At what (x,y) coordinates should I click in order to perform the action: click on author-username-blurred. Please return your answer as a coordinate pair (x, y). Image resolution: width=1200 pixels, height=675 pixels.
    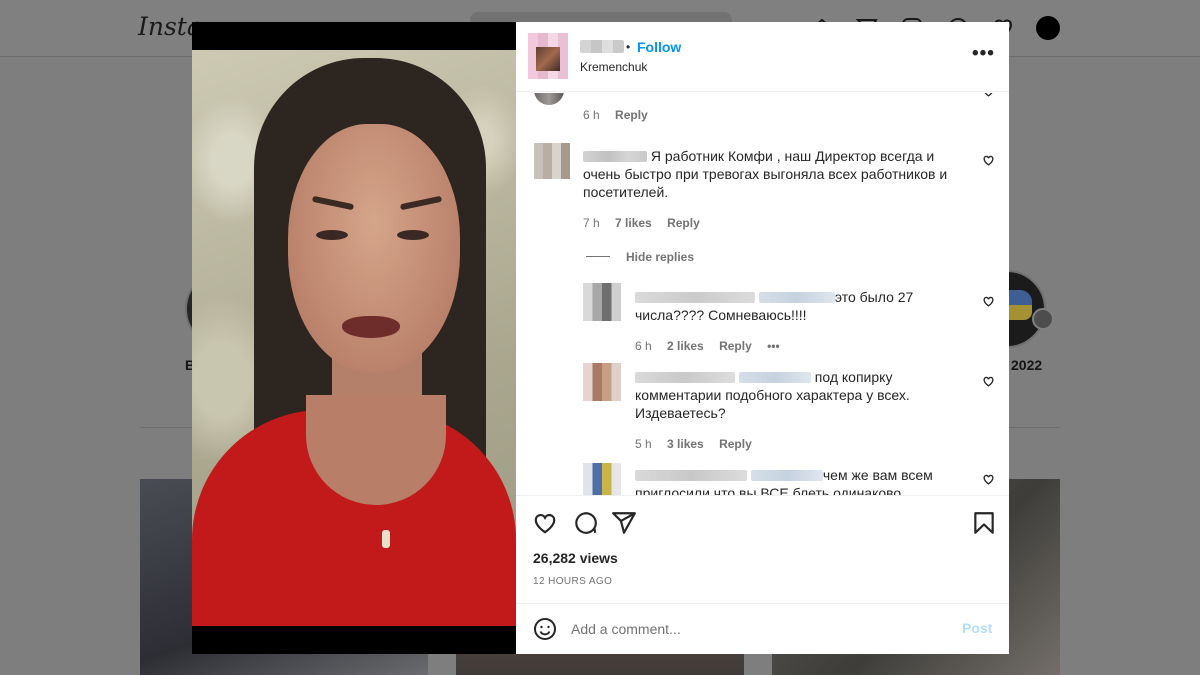
    Looking at the image, I should click on (602, 46).